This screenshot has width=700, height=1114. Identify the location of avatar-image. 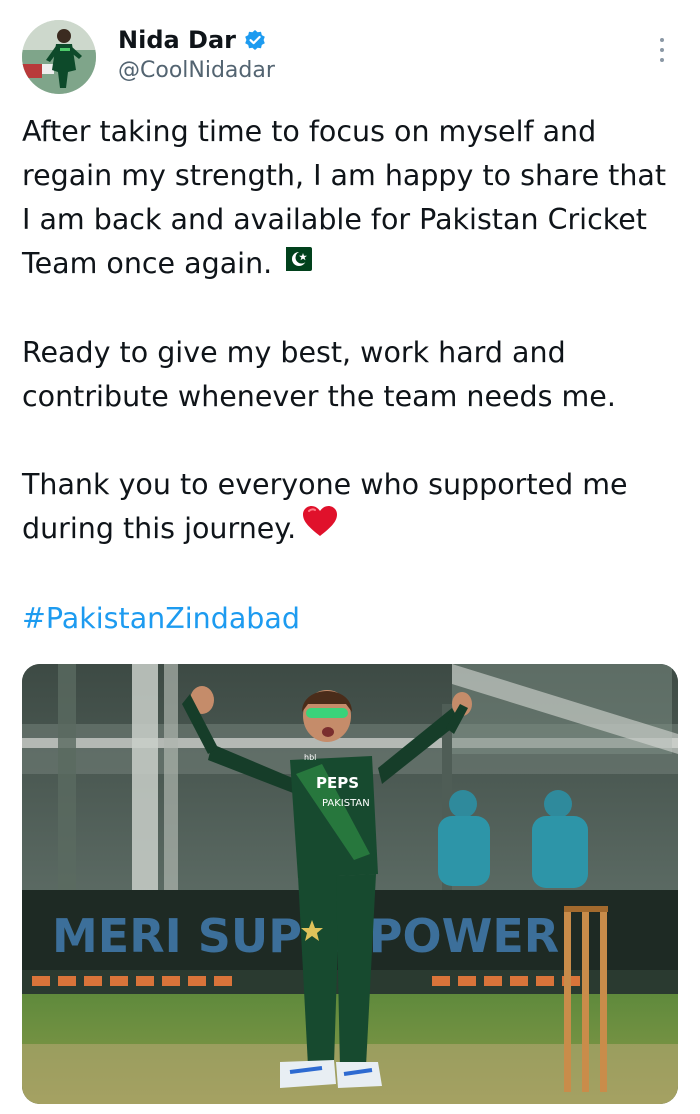
(59, 57).